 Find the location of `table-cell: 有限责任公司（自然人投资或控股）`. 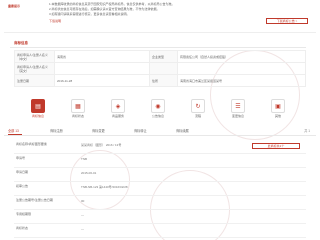

table-cell: 有限责任公司（自然人投资或控股） is located at coordinates (241, 56).